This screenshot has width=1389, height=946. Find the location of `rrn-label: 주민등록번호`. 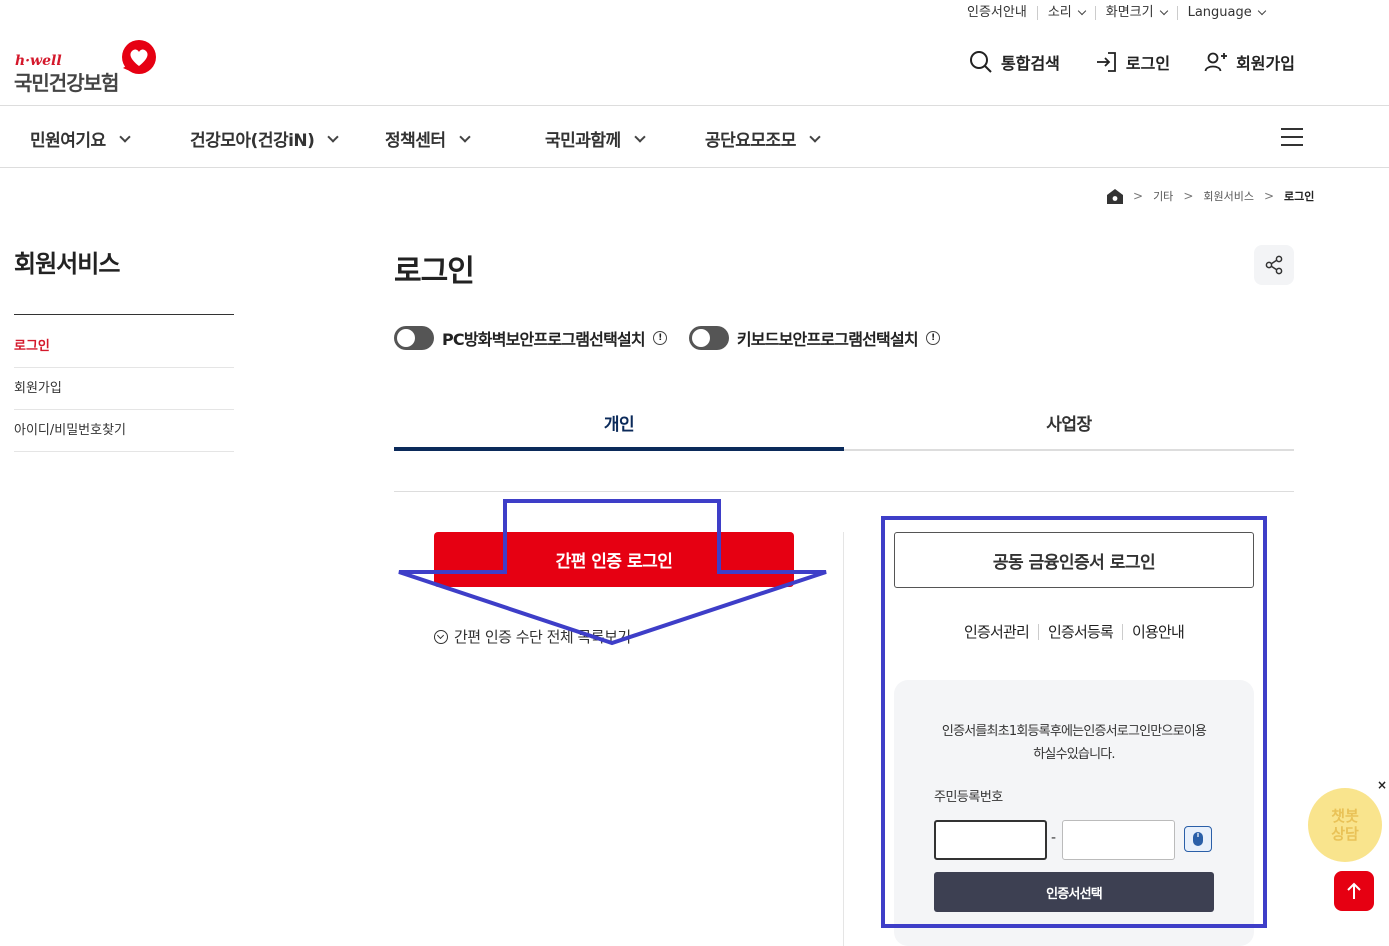

rrn-label: 주민등록번호 is located at coordinates (968, 797).